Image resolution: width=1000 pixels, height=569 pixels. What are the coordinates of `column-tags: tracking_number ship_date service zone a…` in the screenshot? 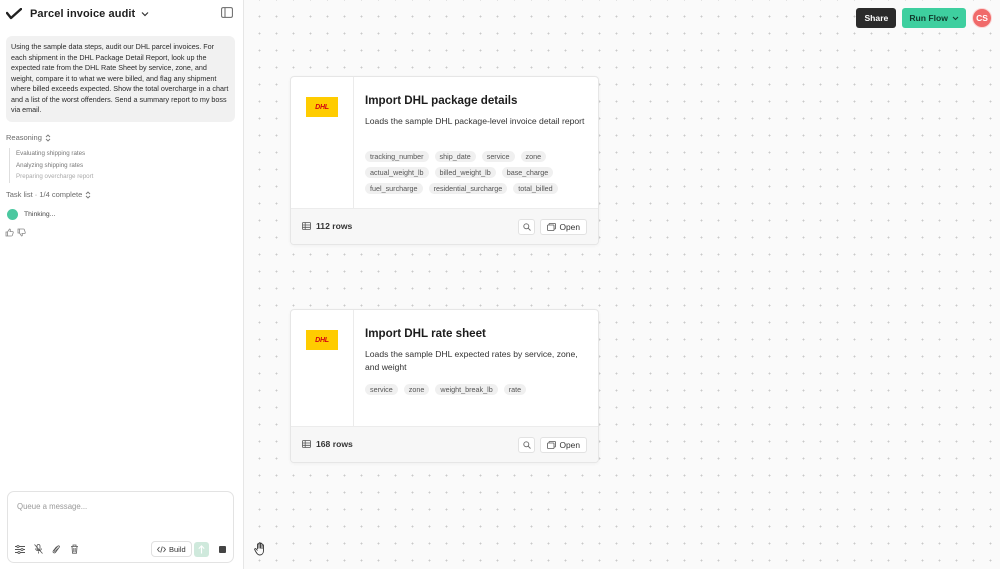 It's located at (480, 172).